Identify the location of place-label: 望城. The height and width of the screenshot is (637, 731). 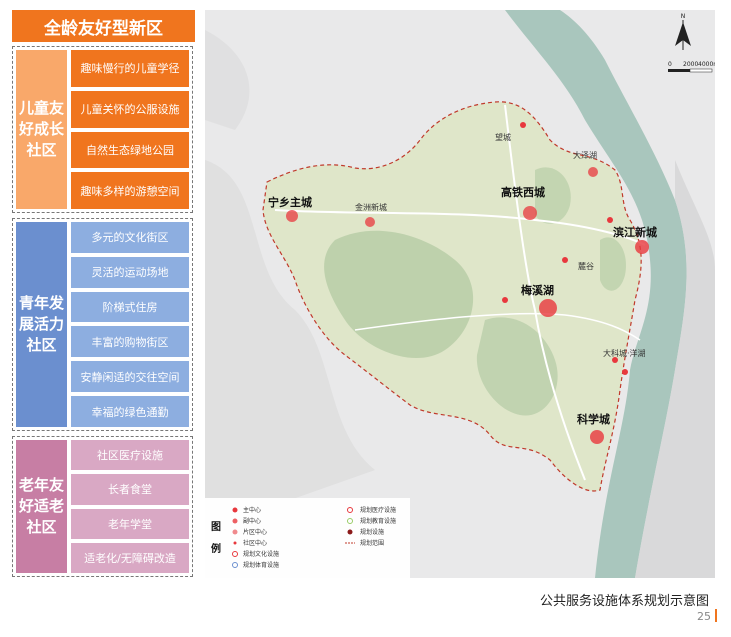
(503, 137).